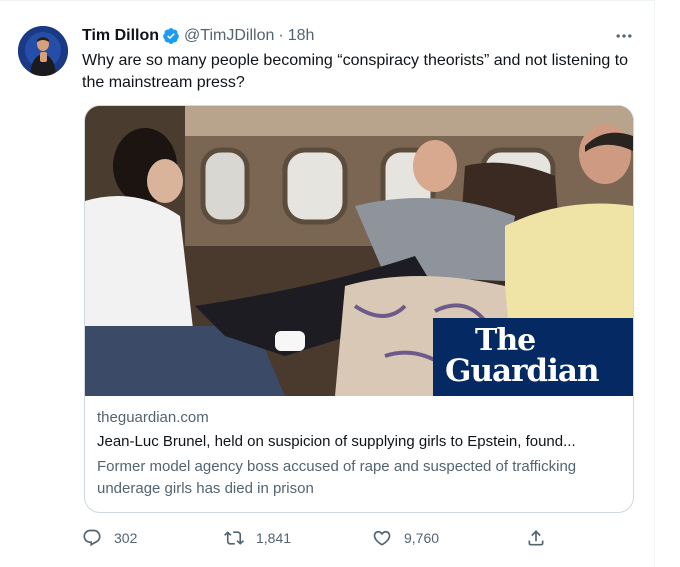 The width and height of the screenshot is (680, 567). I want to click on author-name: Tim Dillon, so click(120, 36).